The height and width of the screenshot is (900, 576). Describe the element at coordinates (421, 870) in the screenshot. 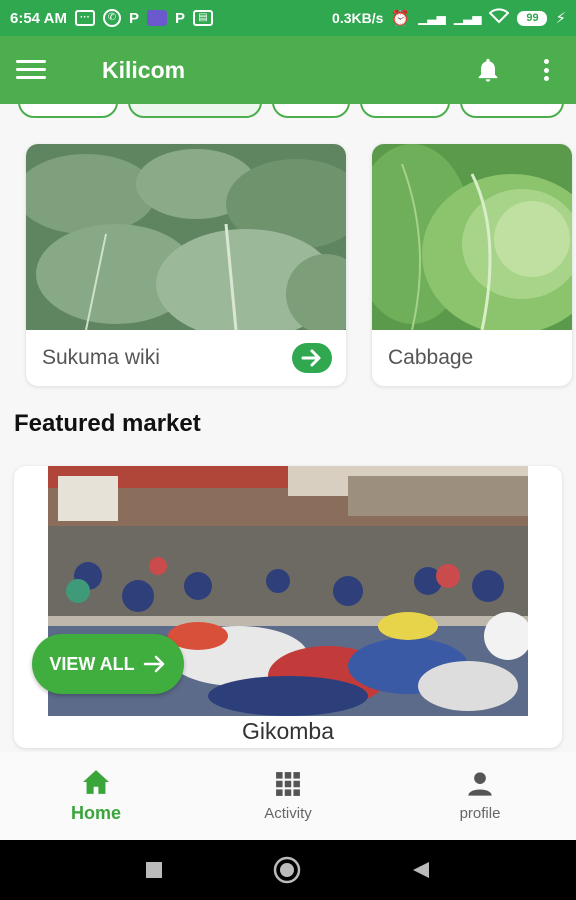

I see `back-icon` at that location.